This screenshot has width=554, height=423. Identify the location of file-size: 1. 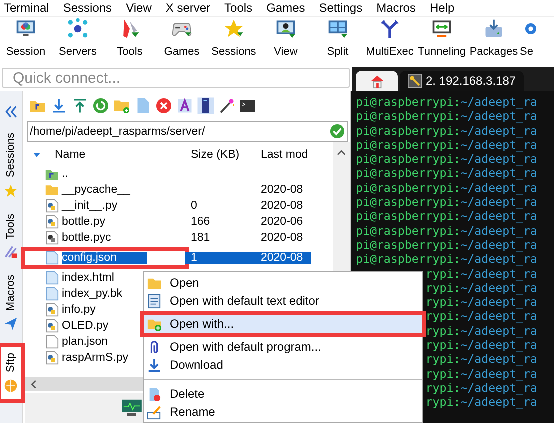
(194, 258).